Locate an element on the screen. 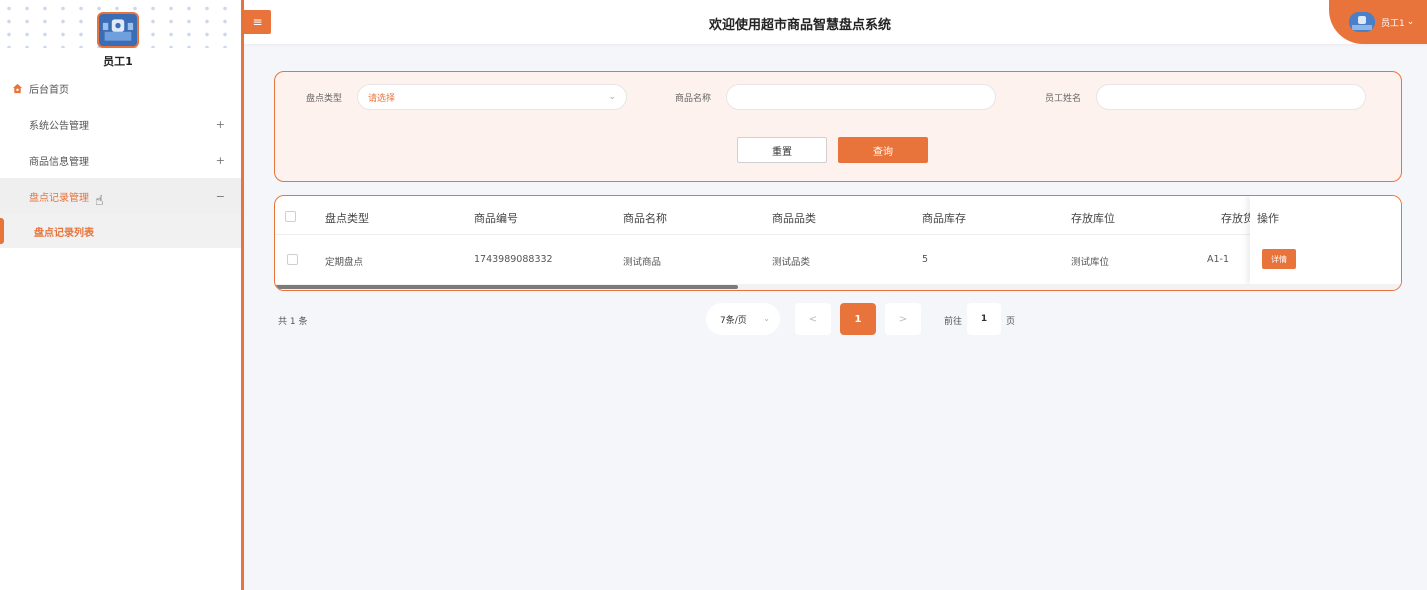 This screenshot has height=590, width=1427. goto-suffix: 页 is located at coordinates (1011, 322).